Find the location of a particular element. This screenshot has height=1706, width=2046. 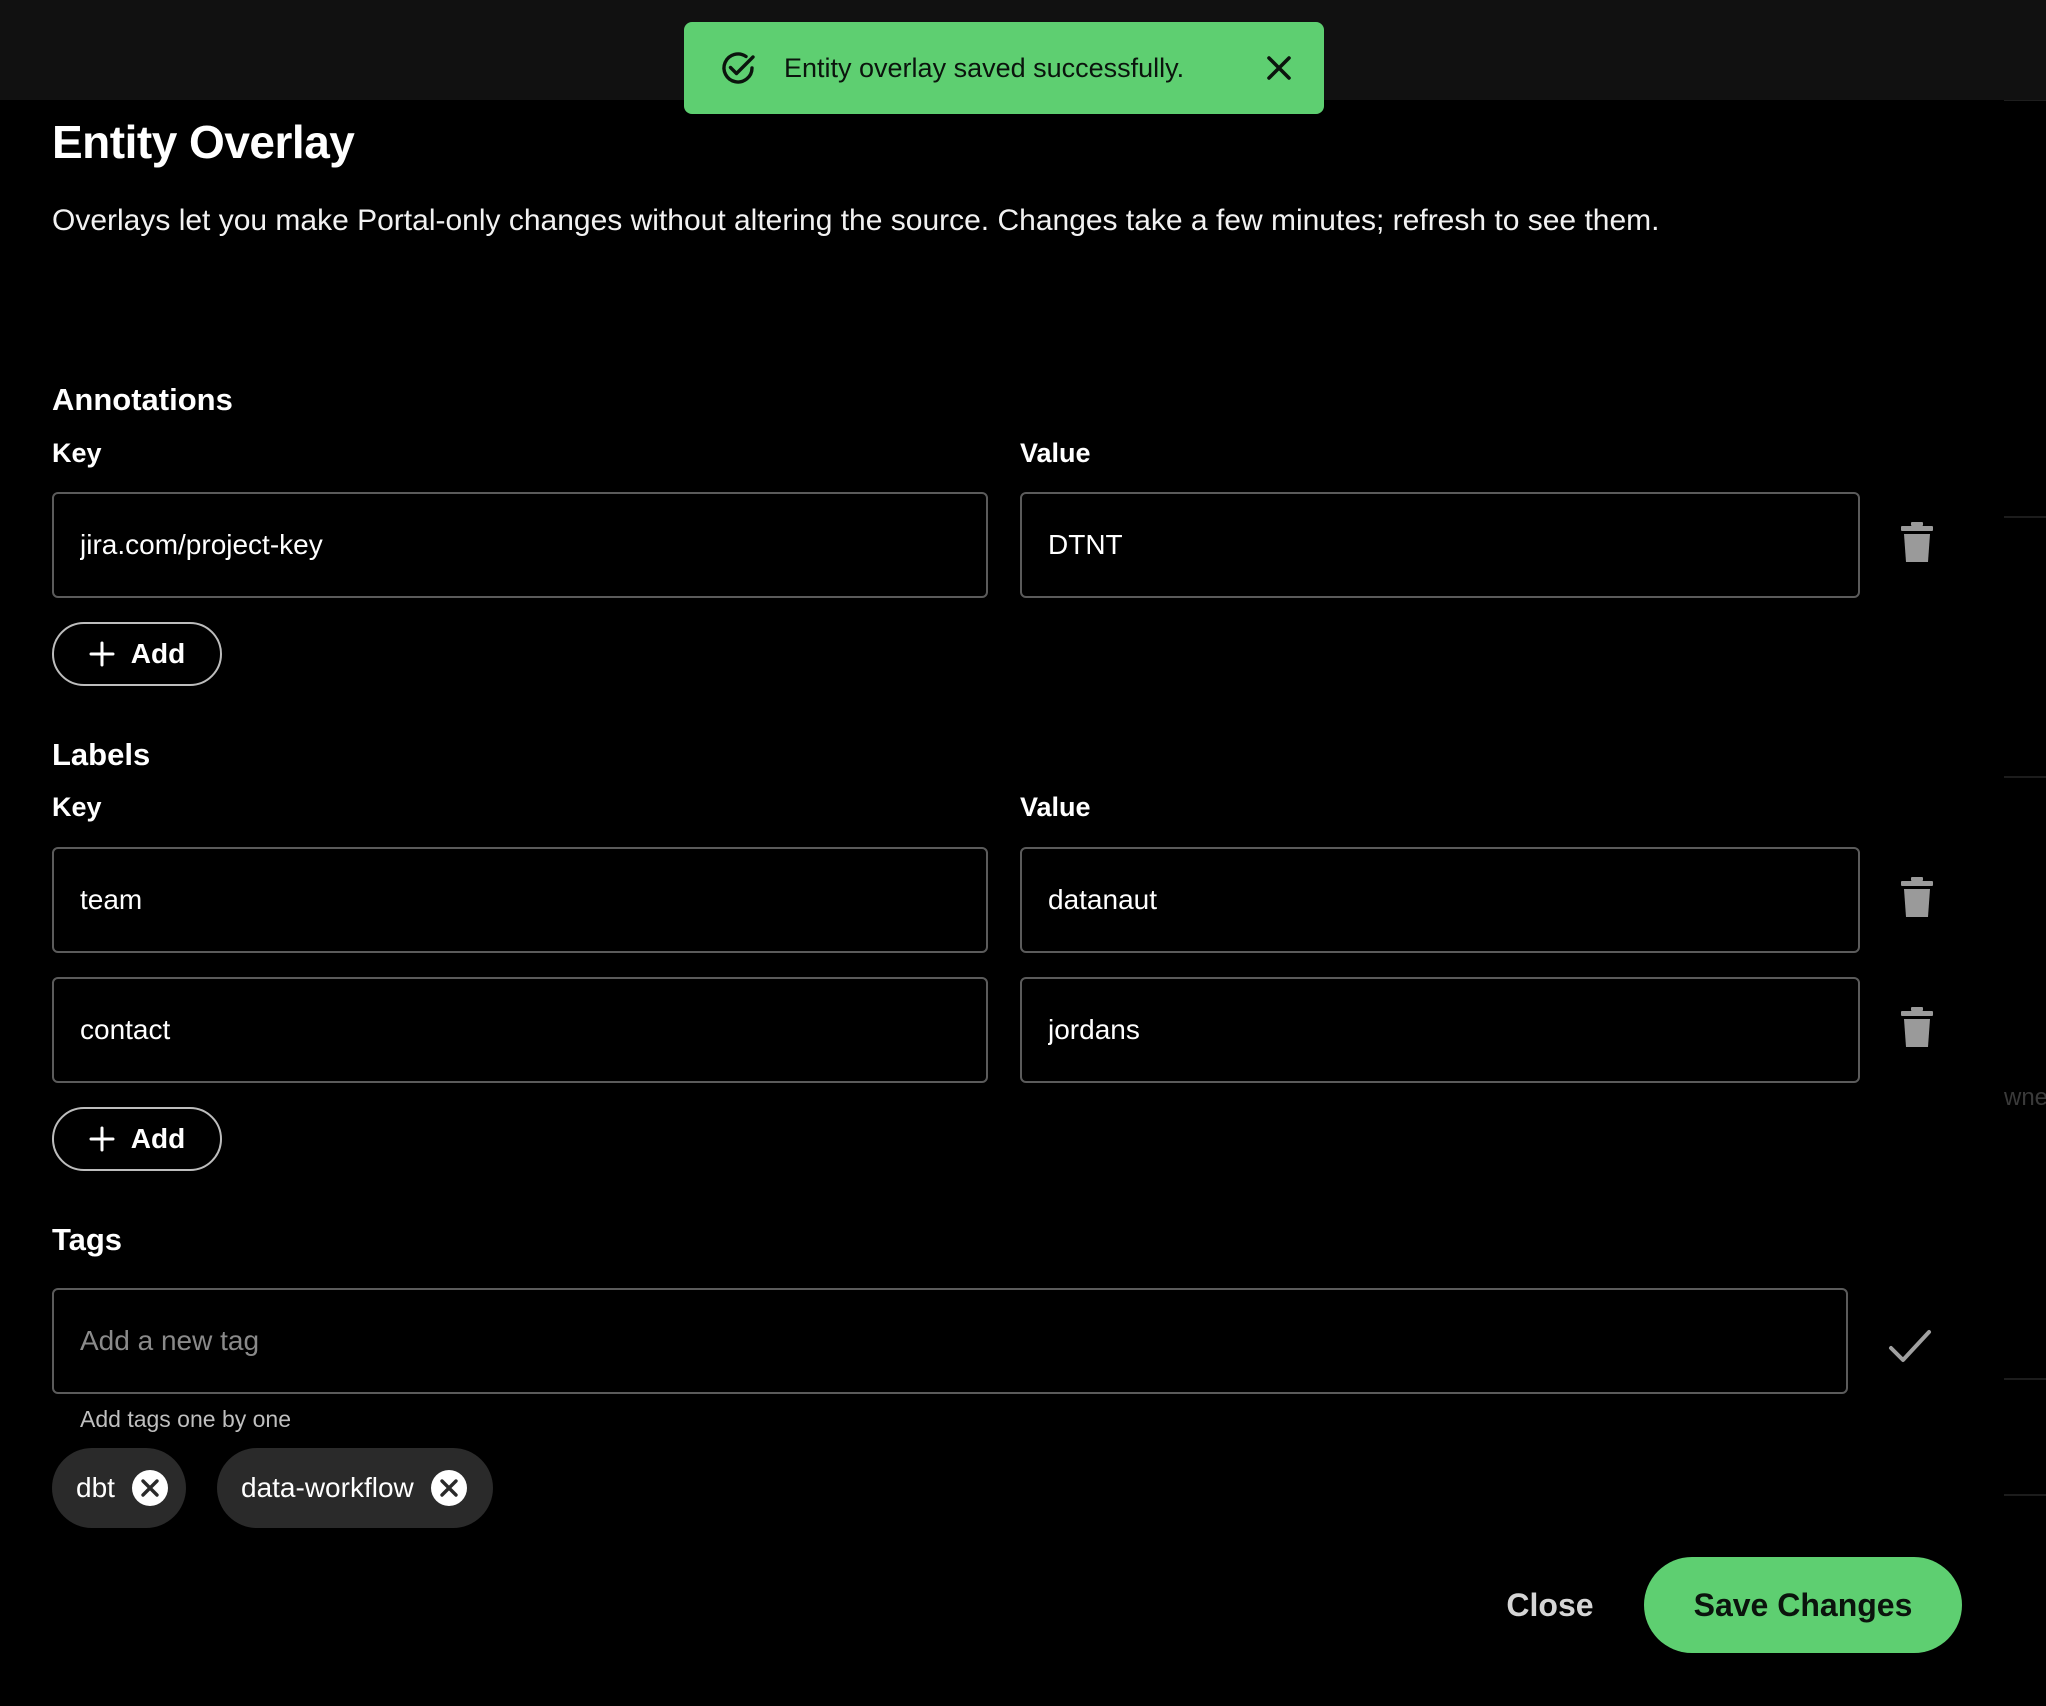

toast-message: Entity overlay saved successfully. is located at coordinates (984, 67).